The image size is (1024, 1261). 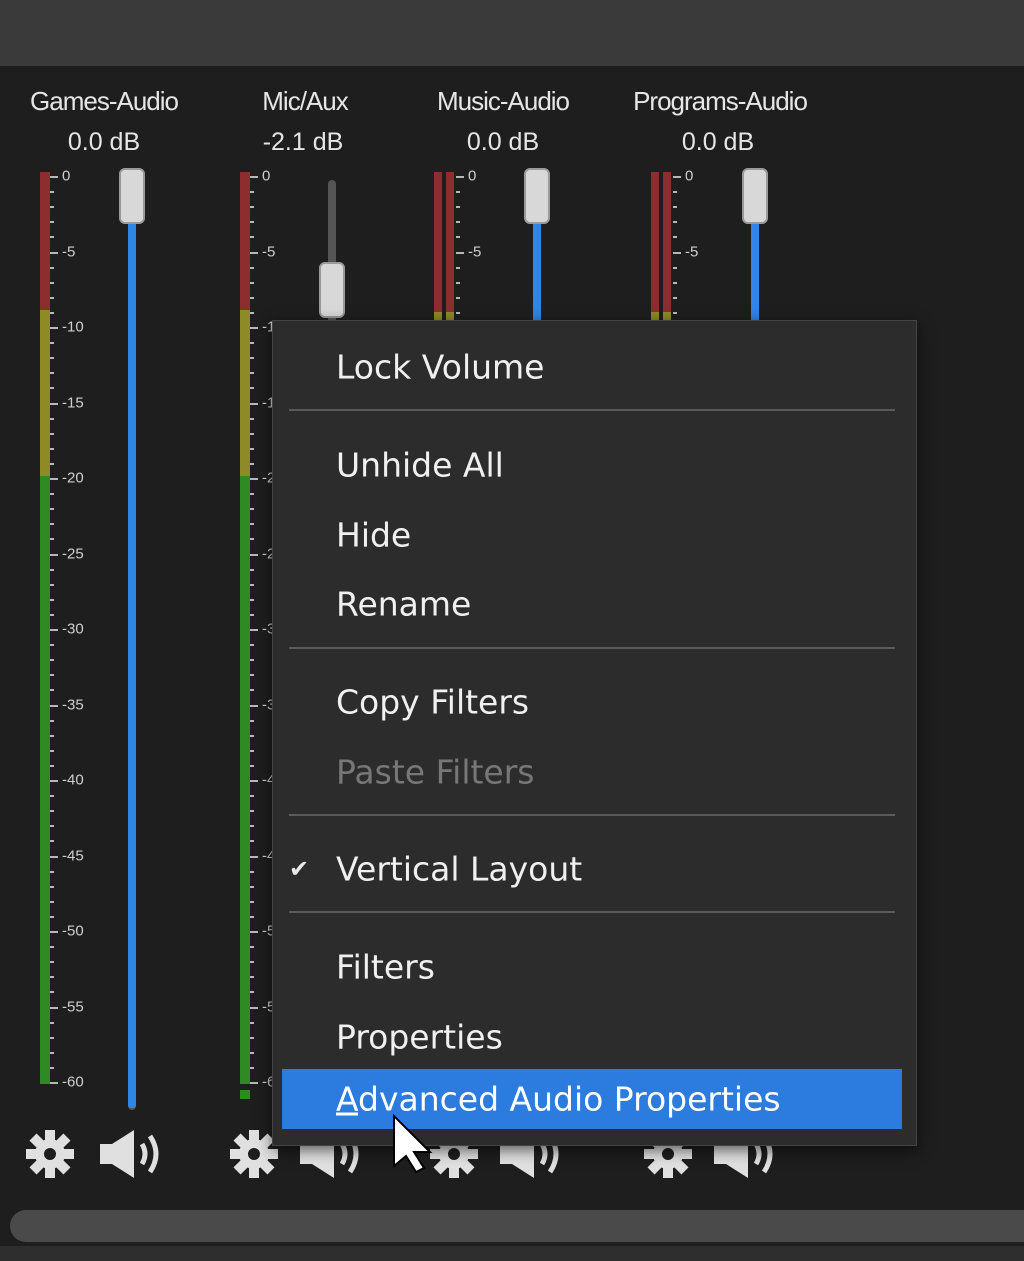 What do you see at coordinates (413, 1143) in the screenshot?
I see `mouse-pointer-icon` at bounding box center [413, 1143].